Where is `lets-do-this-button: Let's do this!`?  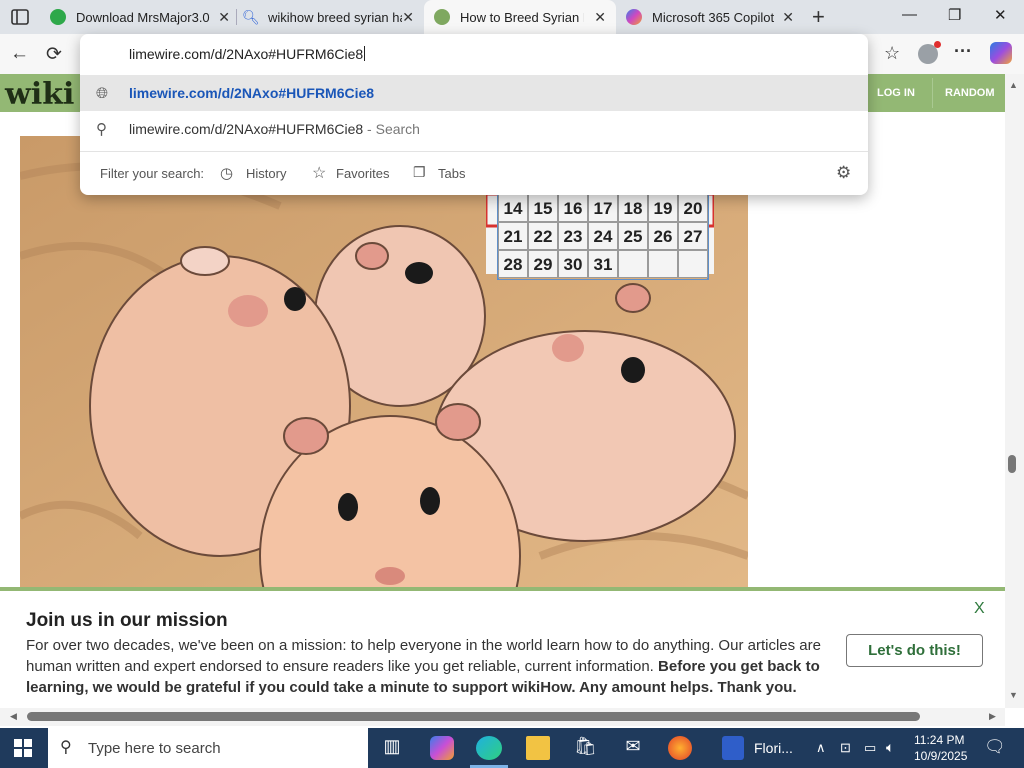
lets-do-this-button: Let's do this! is located at coordinates (914, 650).